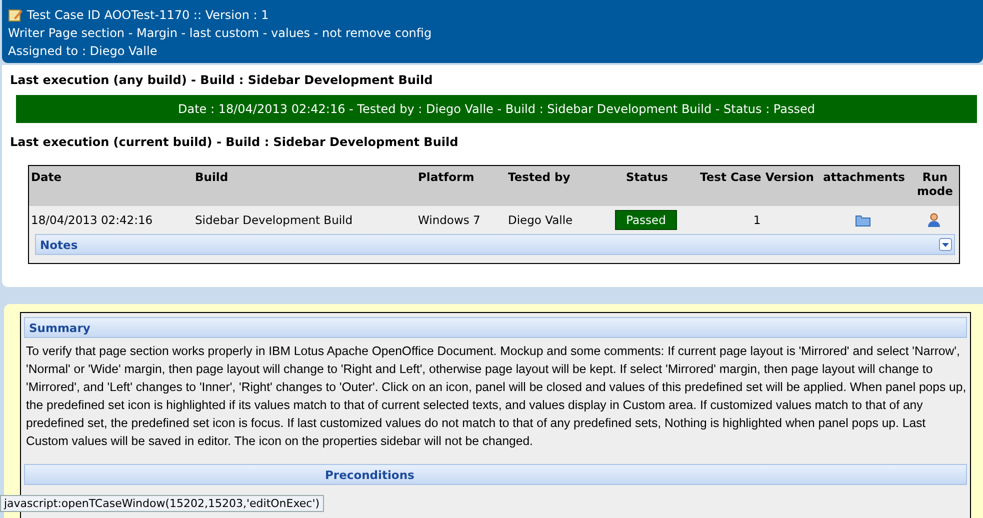  I want to click on table-cell-text: 18/04/2013 02:42:16, so click(92, 220).